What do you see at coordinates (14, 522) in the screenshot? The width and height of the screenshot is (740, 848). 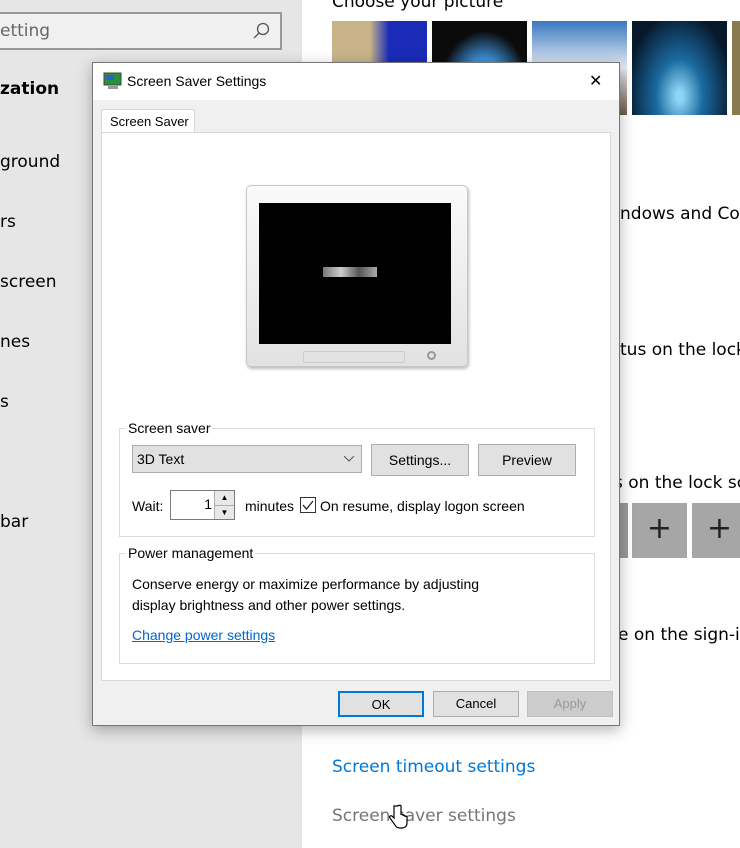 I see `nav-taskbar: bar` at bounding box center [14, 522].